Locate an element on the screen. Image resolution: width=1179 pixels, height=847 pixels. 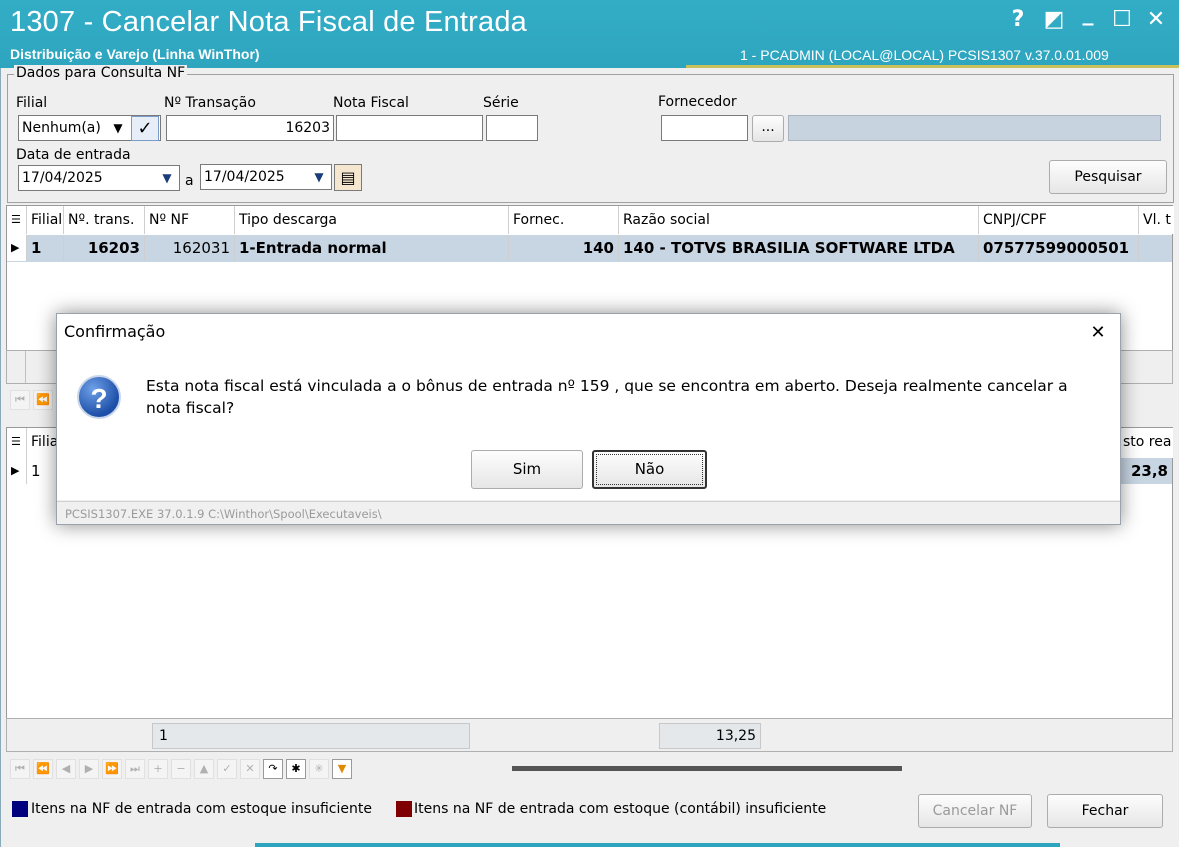
data-inicio-input: 17/04/2025 is located at coordinates (99, 178).